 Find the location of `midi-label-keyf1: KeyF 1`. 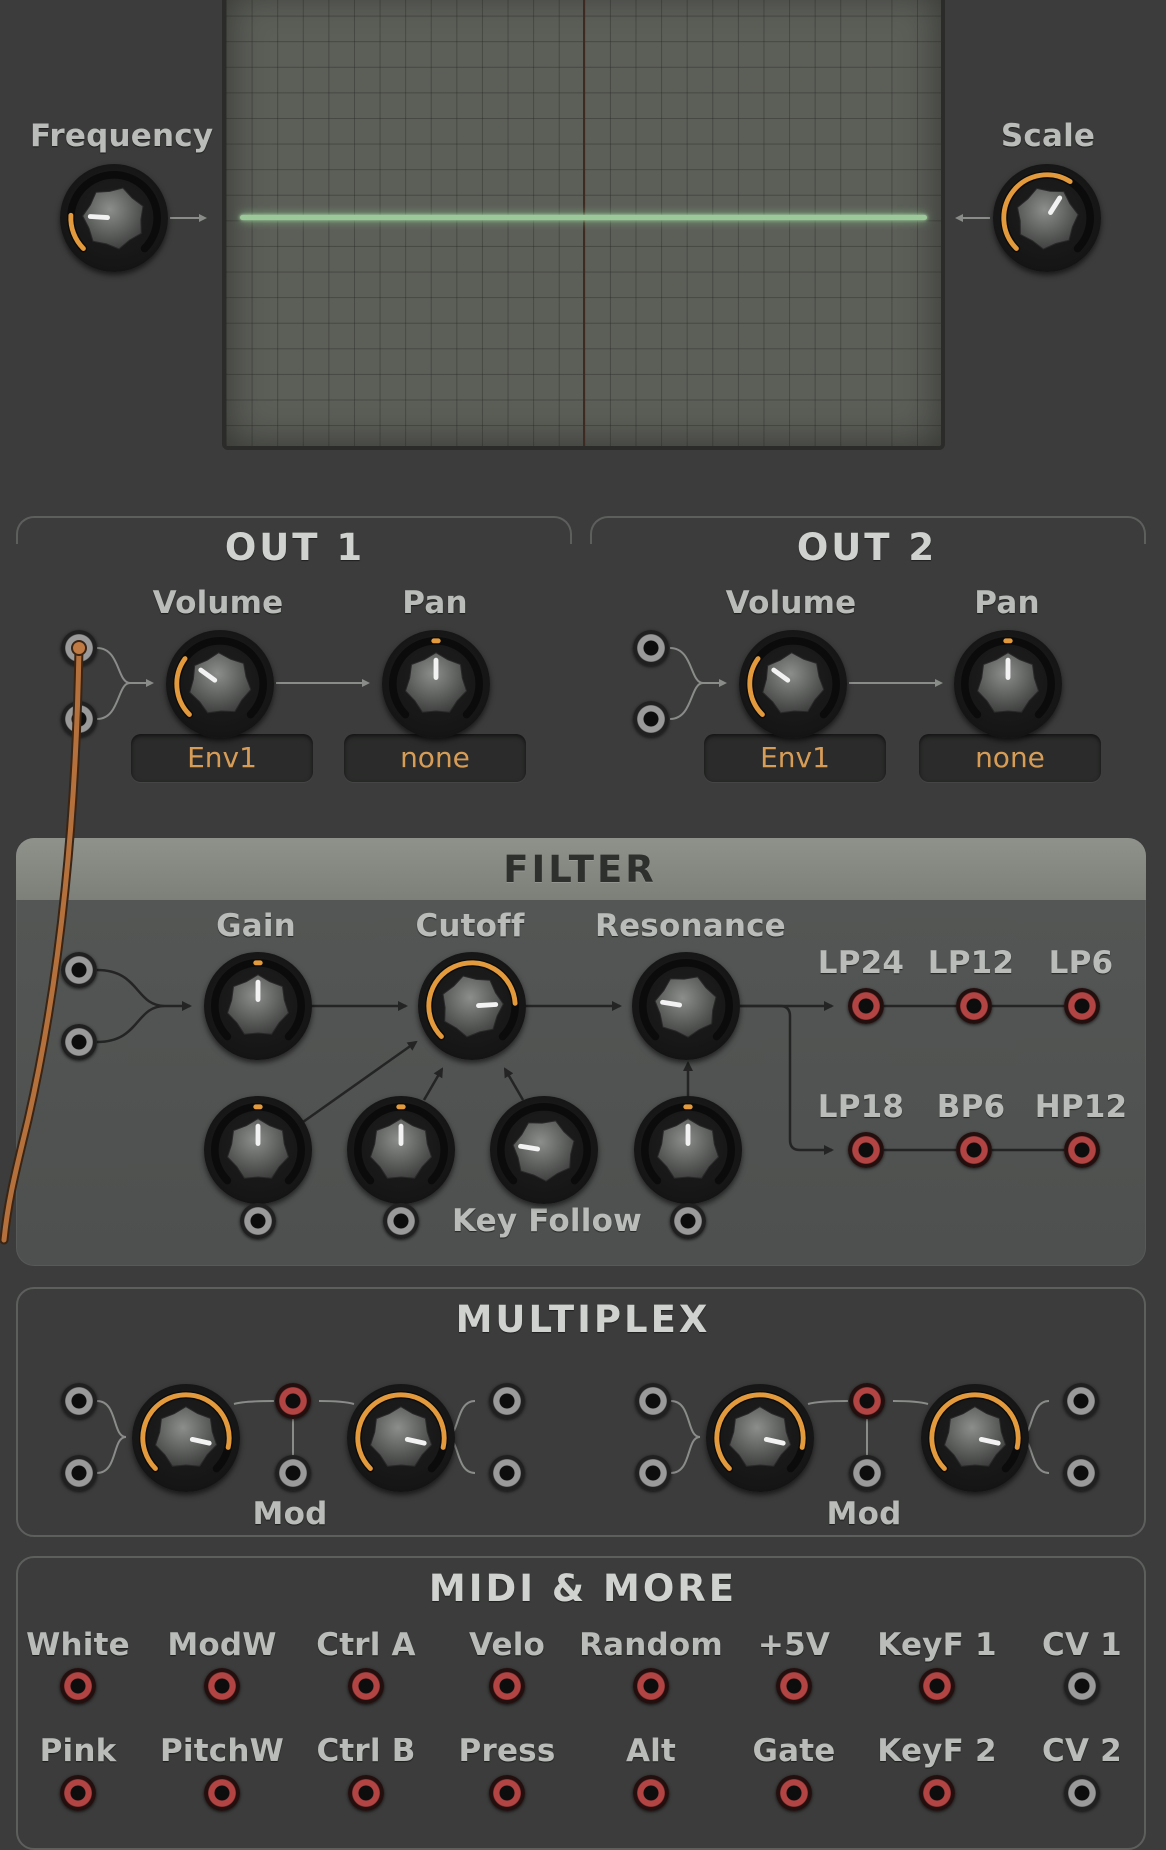

midi-label-keyf1: KeyF 1 is located at coordinates (937, 1645).